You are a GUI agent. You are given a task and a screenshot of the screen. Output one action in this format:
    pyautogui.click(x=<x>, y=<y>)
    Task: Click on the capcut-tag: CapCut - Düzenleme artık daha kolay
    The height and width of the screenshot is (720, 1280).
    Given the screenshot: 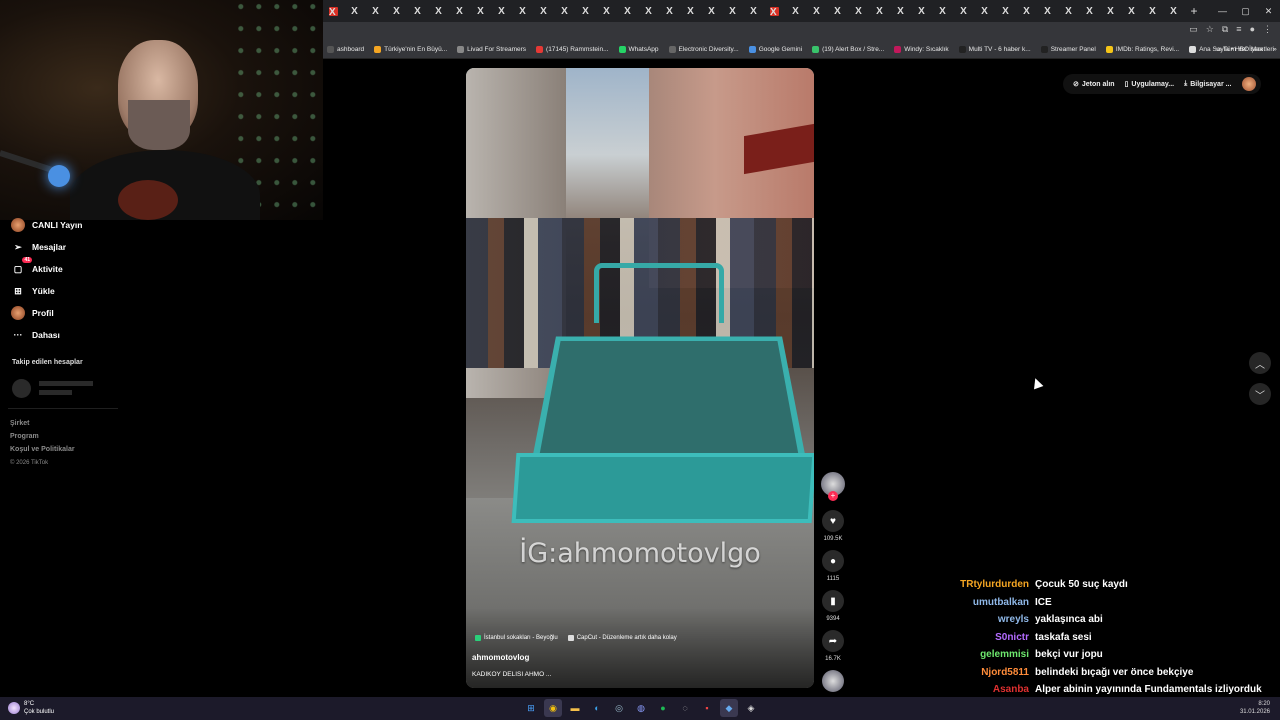 What is the action you would take?
    pyautogui.click(x=622, y=638)
    